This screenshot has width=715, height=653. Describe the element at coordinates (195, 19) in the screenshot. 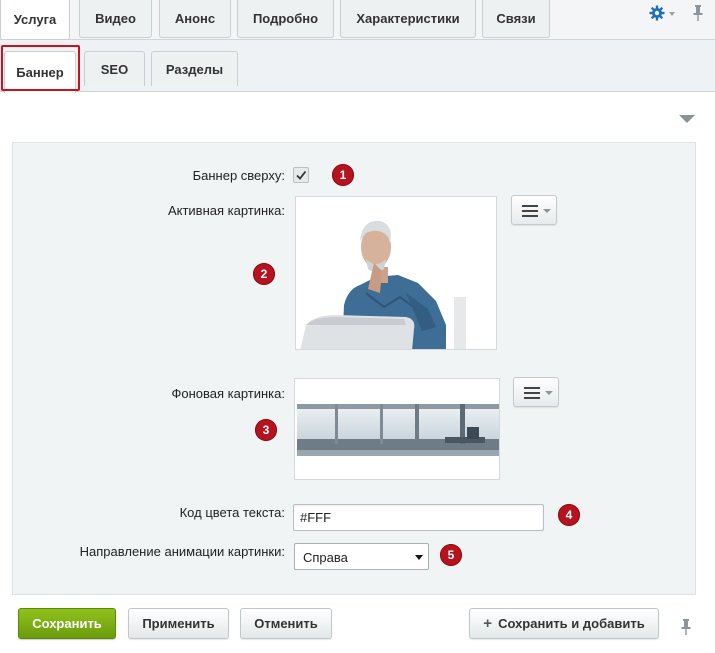

I see `tab-anons: Анонс` at that location.